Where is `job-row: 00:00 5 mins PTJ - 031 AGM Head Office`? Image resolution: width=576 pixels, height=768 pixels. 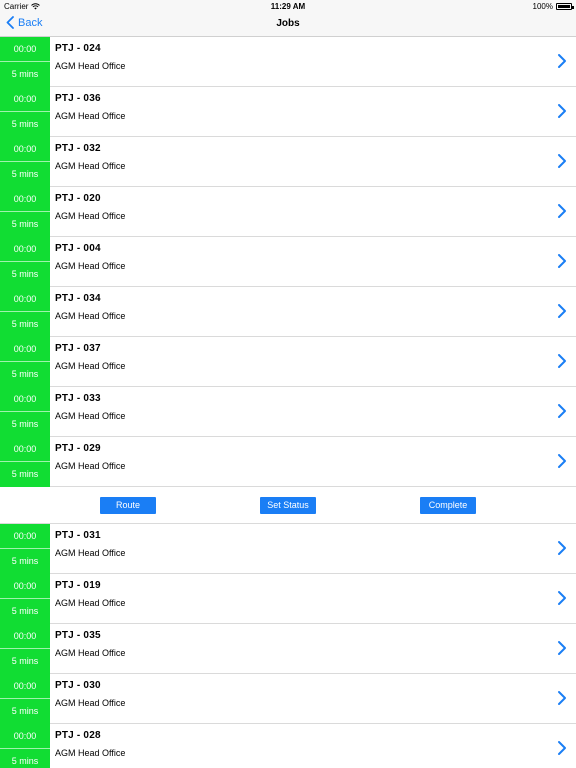 job-row: 00:00 5 mins PTJ - 031 AGM Head Office is located at coordinates (288, 549).